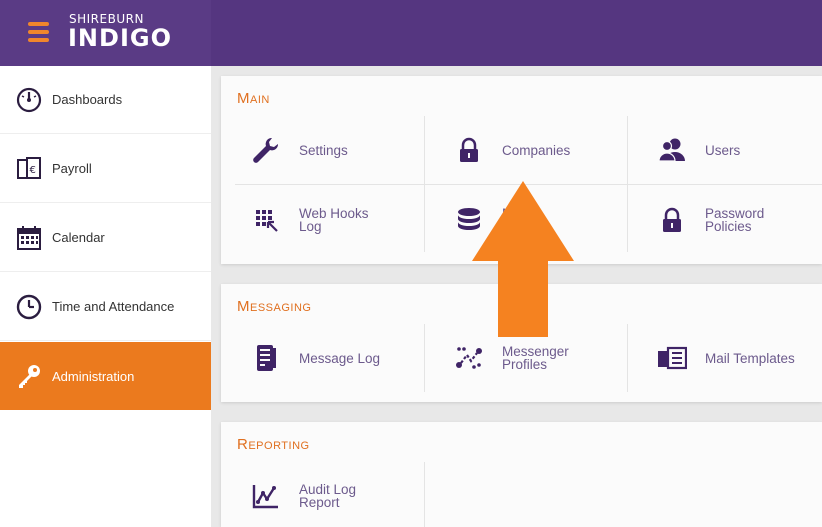  Describe the element at coordinates (672, 150) in the screenshot. I see `users-icon` at that location.